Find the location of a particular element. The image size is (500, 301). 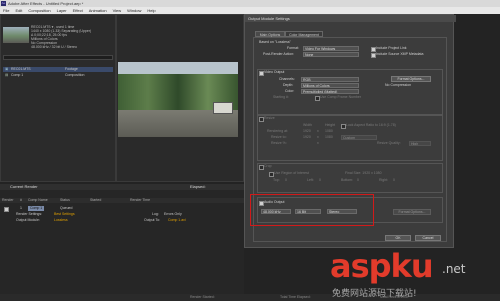

crop-label: Crop is located at coordinates (268, 166).